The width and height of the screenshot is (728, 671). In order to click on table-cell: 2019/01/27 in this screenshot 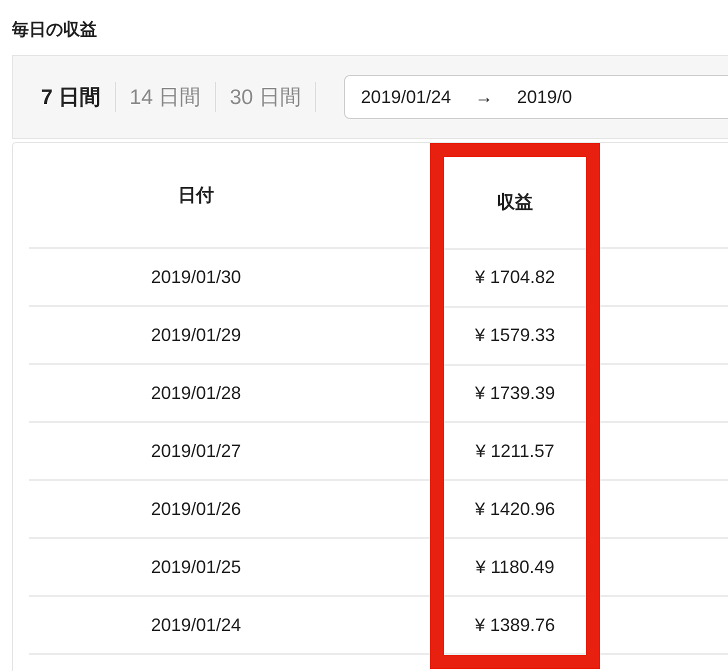, I will do `click(196, 452)`.